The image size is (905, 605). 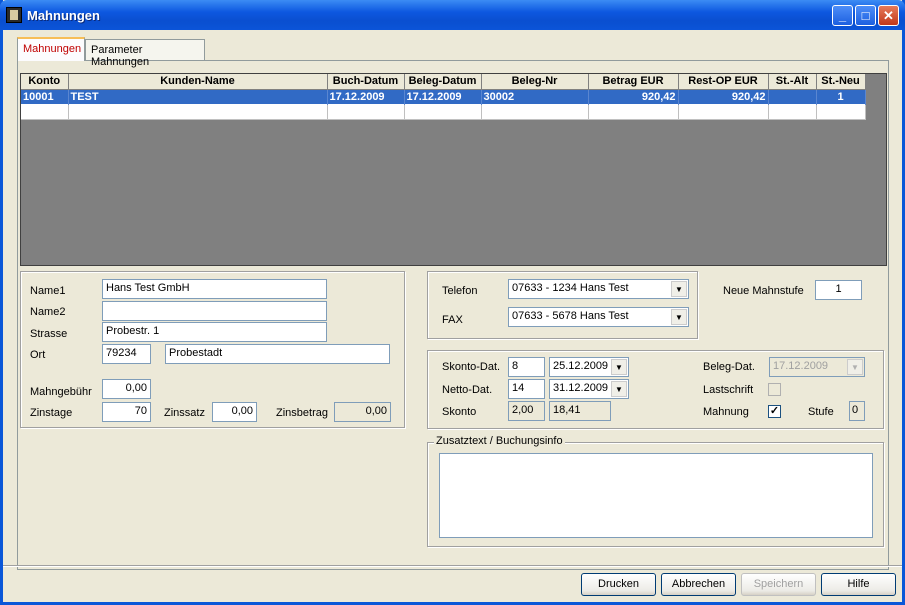 I want to click on netto-dat-label: Netto-Dat., so click(x=467, y=390).